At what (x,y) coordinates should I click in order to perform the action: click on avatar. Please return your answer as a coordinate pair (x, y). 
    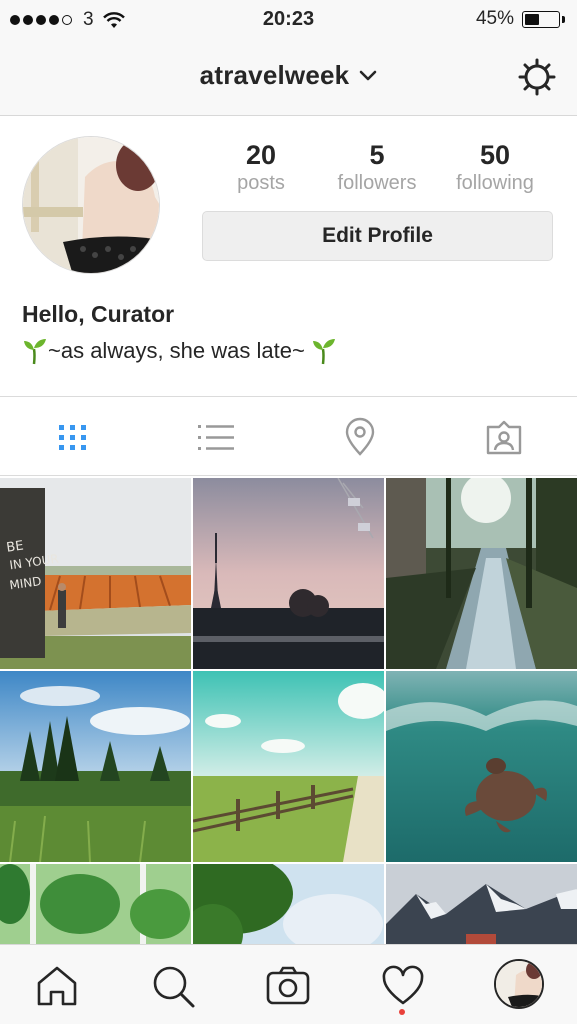
    Looking at the image, I should click on (519, 984).